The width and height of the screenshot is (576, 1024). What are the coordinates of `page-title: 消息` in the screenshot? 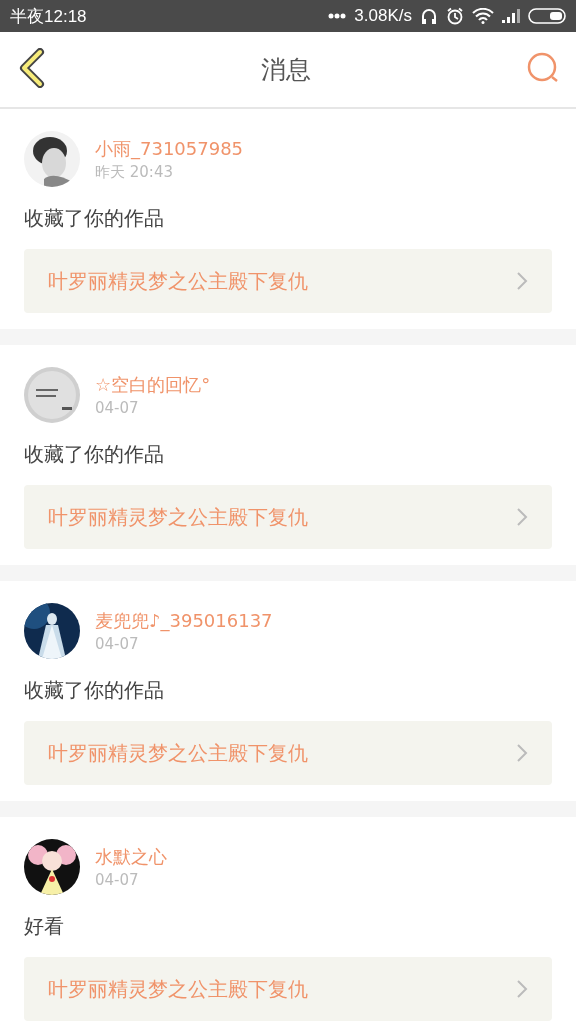 It's located at (286, 70).